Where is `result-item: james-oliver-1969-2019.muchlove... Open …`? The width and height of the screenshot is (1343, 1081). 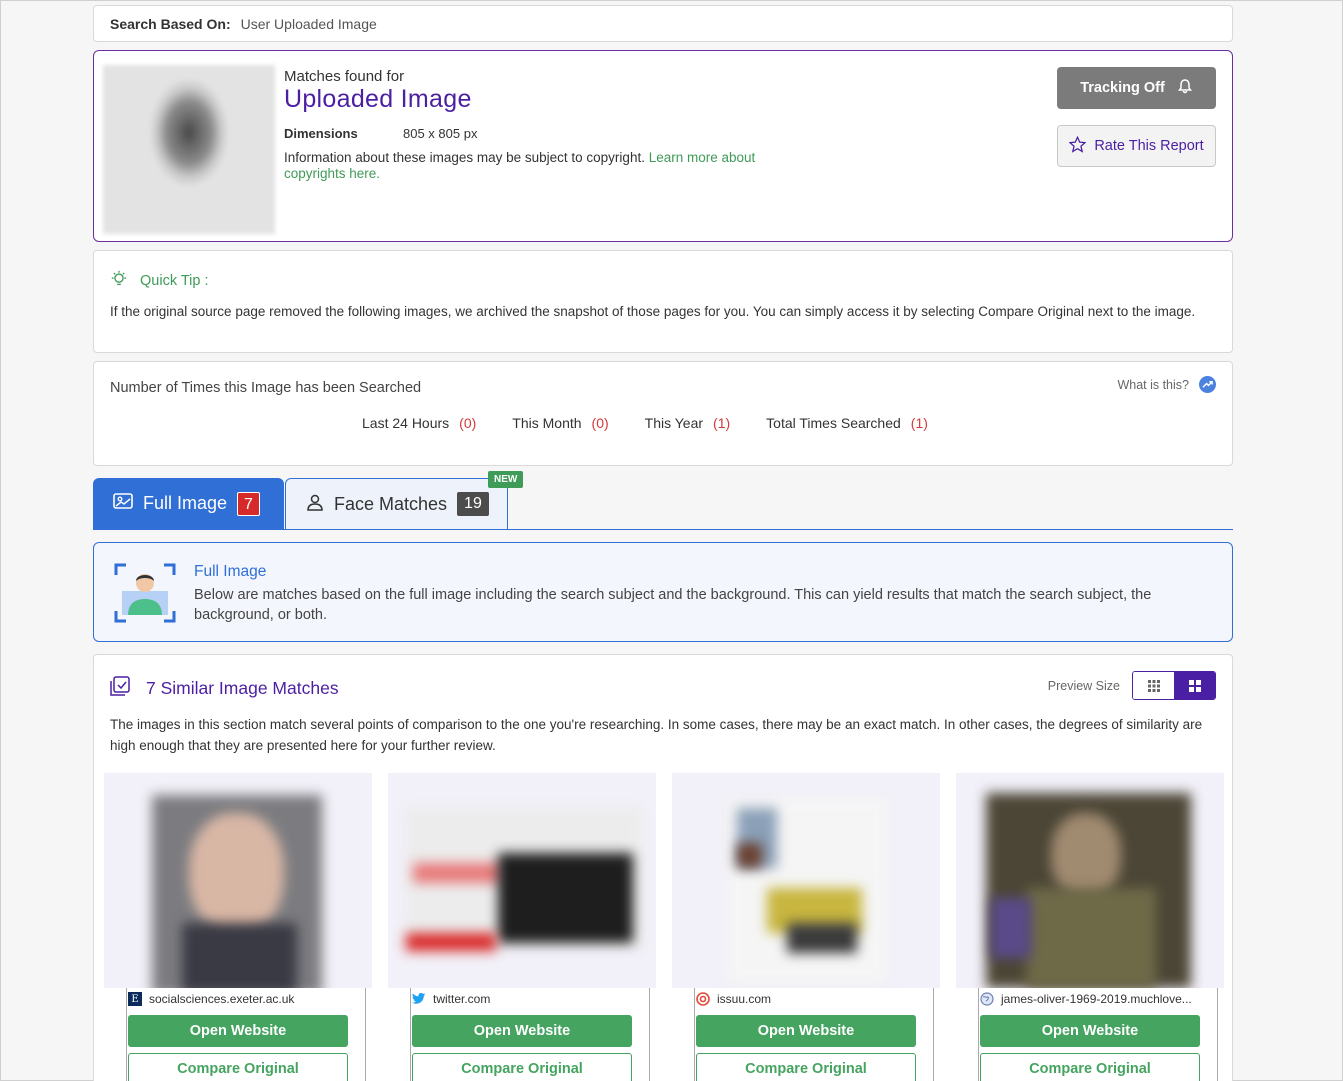 result-item: james-oliver-1969-2019.muchlove... Open … is located at coordinates (1090, 927).